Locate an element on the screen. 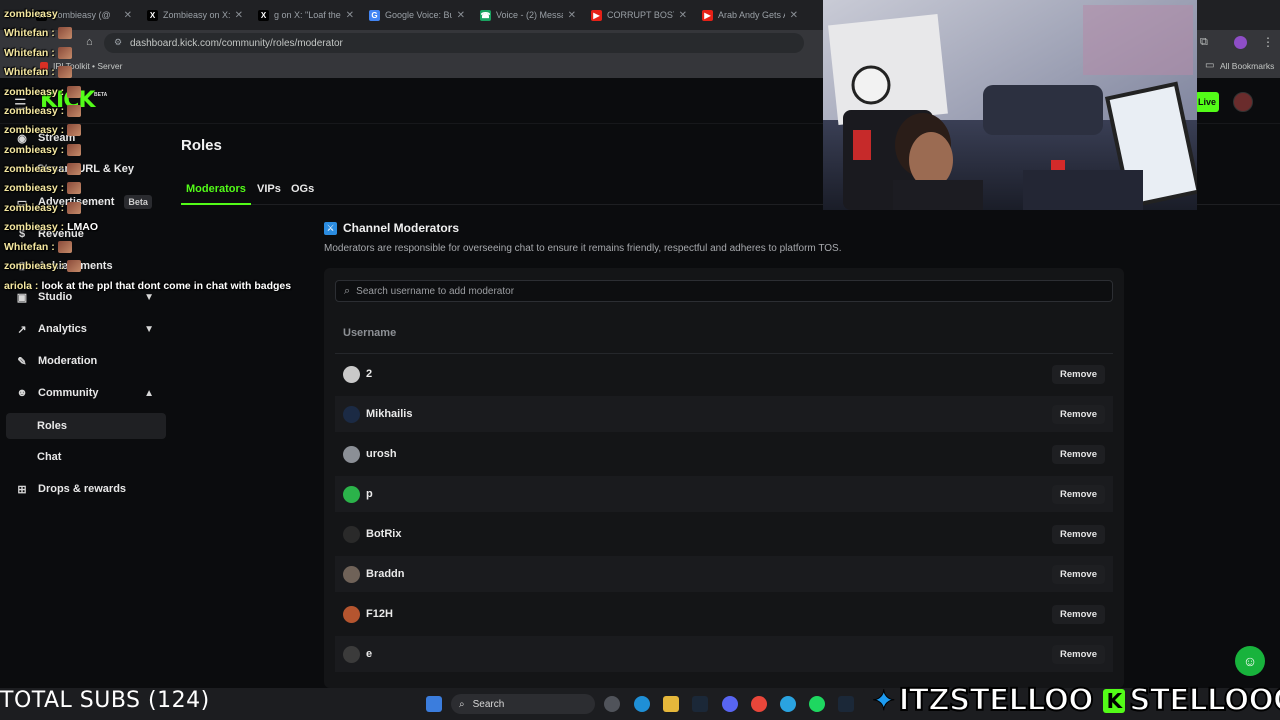  moderator-username: F12H is located at coordinates (379, 614).